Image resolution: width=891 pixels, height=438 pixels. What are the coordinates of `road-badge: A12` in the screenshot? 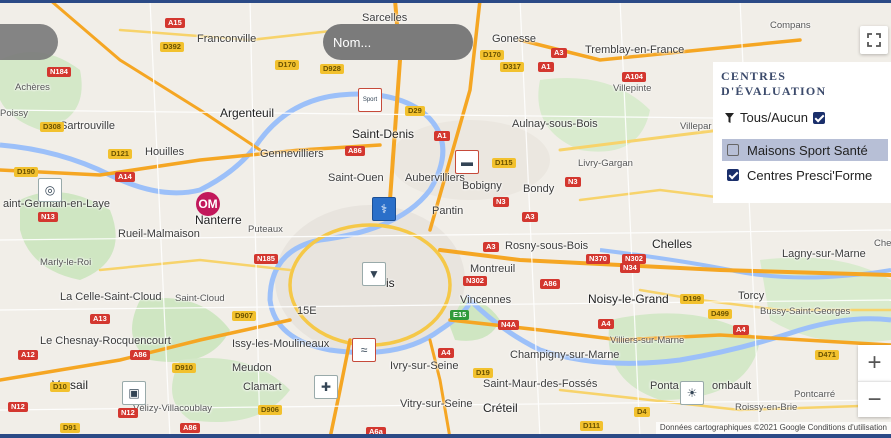 It's located at (28, 355).